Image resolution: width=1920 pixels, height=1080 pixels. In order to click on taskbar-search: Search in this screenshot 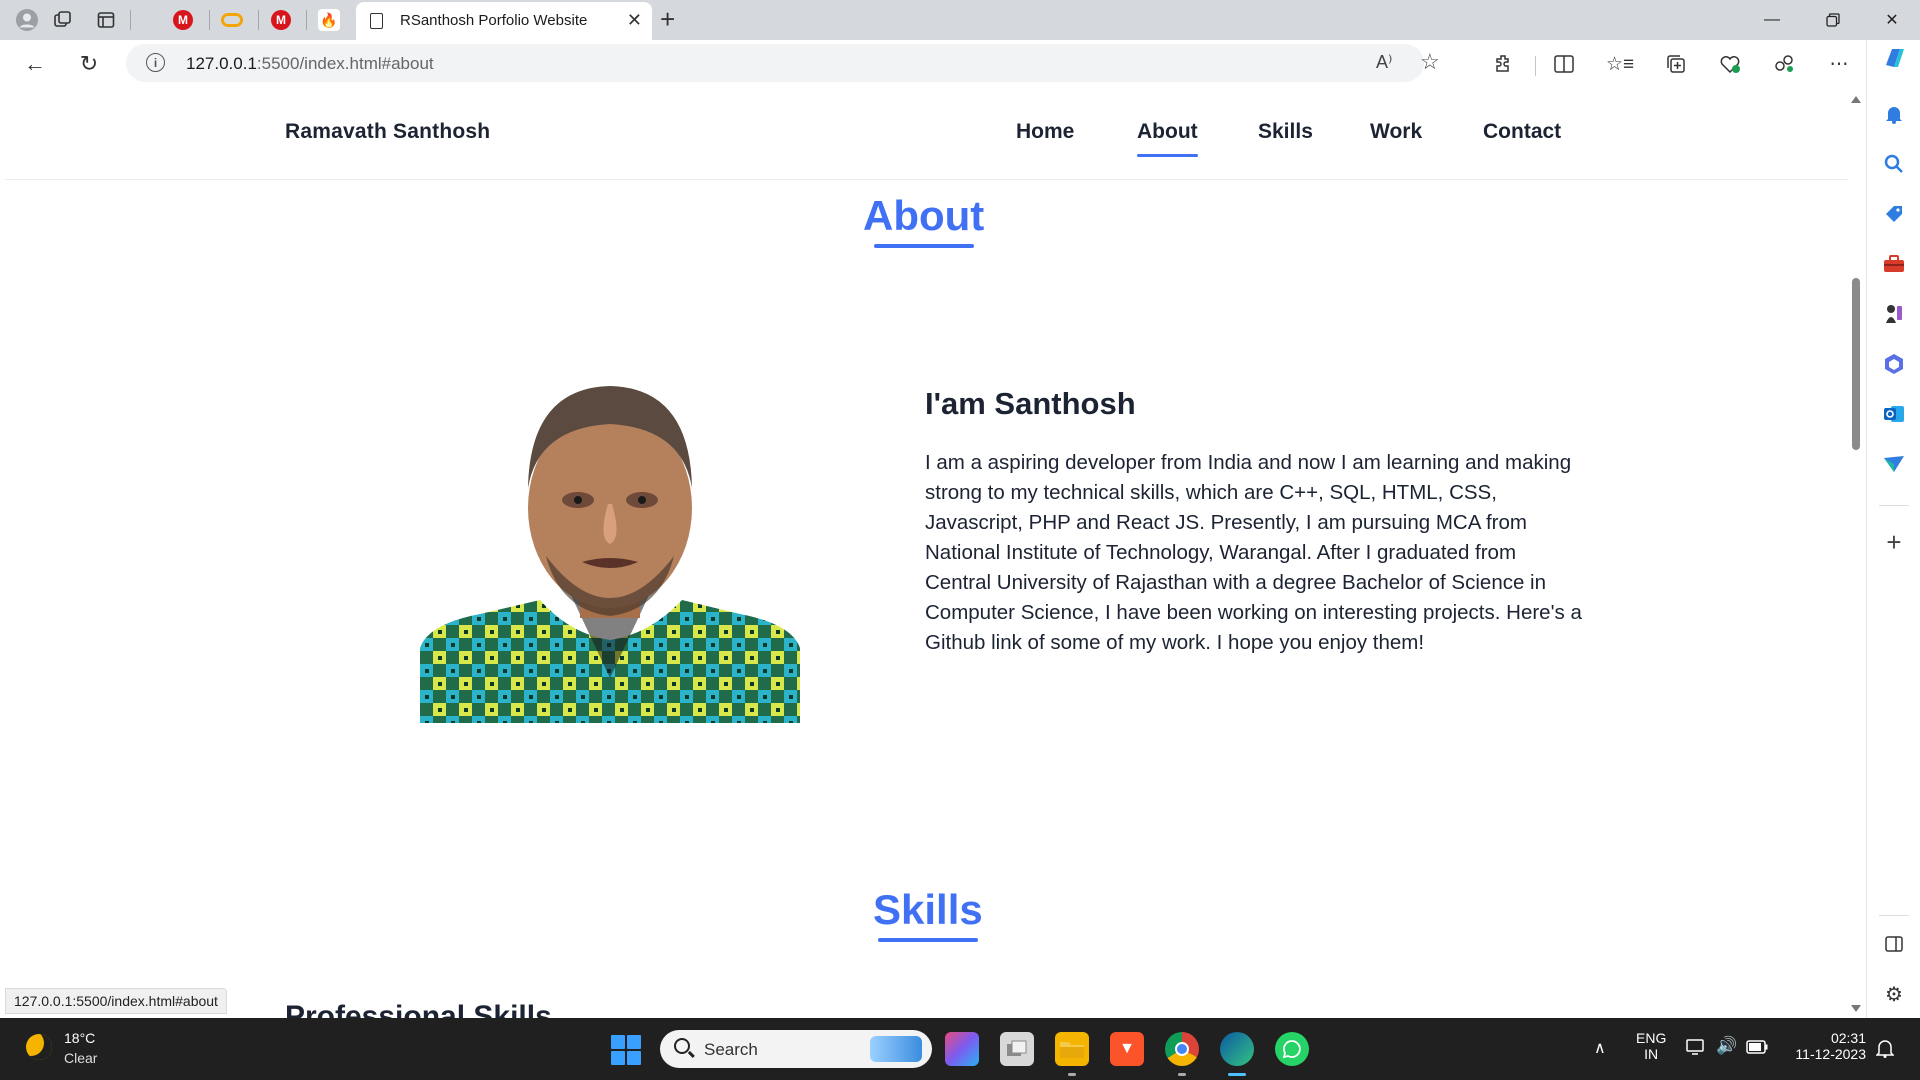, I will do `click(796, 1049)`.